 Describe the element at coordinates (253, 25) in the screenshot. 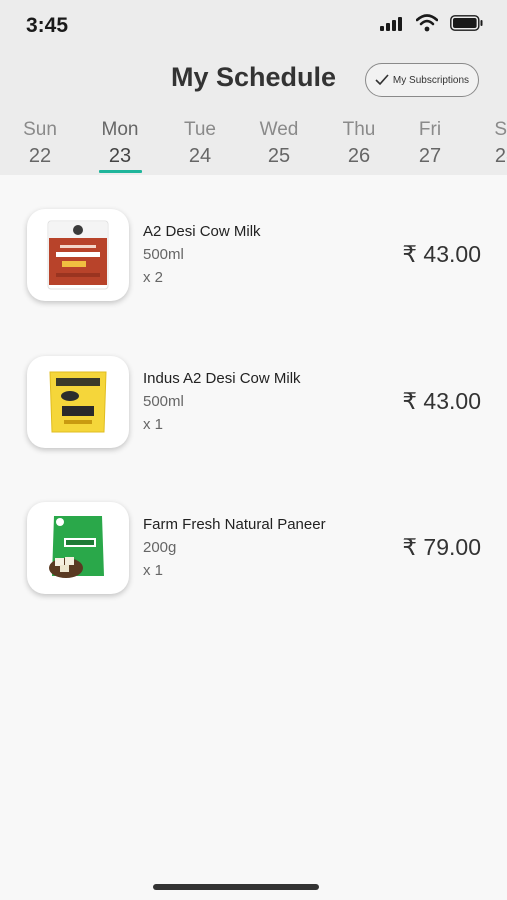

I see `status-bar: 3:45` at that location.